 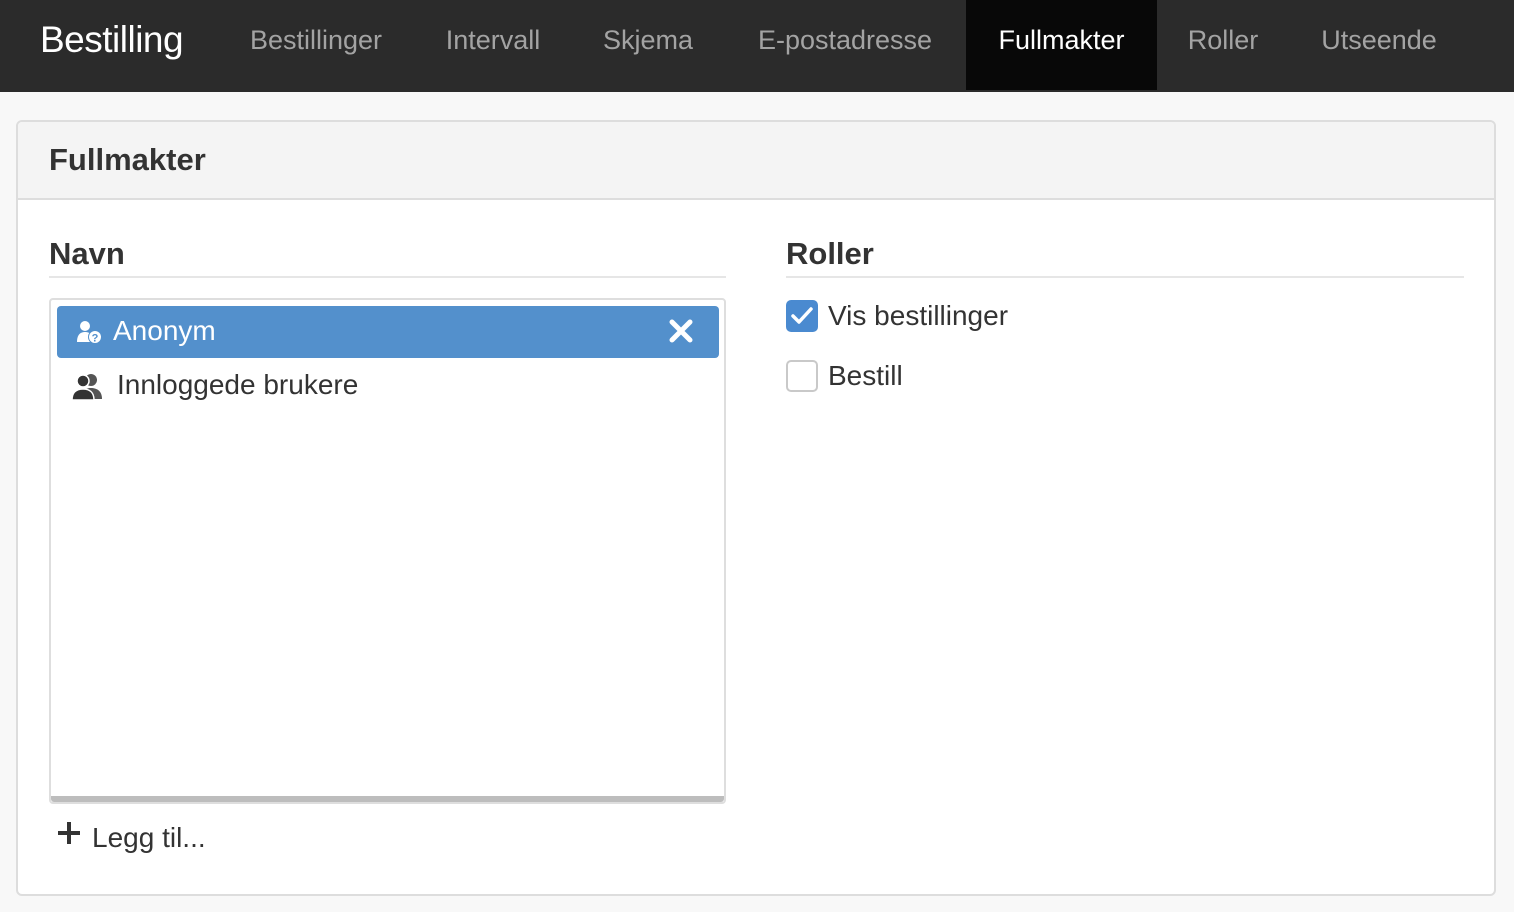 What do you see at coordinates (388, 332) in the screenshot?
I see `list-item-anonym: ? Anonym` at bounding box center [388, 332].